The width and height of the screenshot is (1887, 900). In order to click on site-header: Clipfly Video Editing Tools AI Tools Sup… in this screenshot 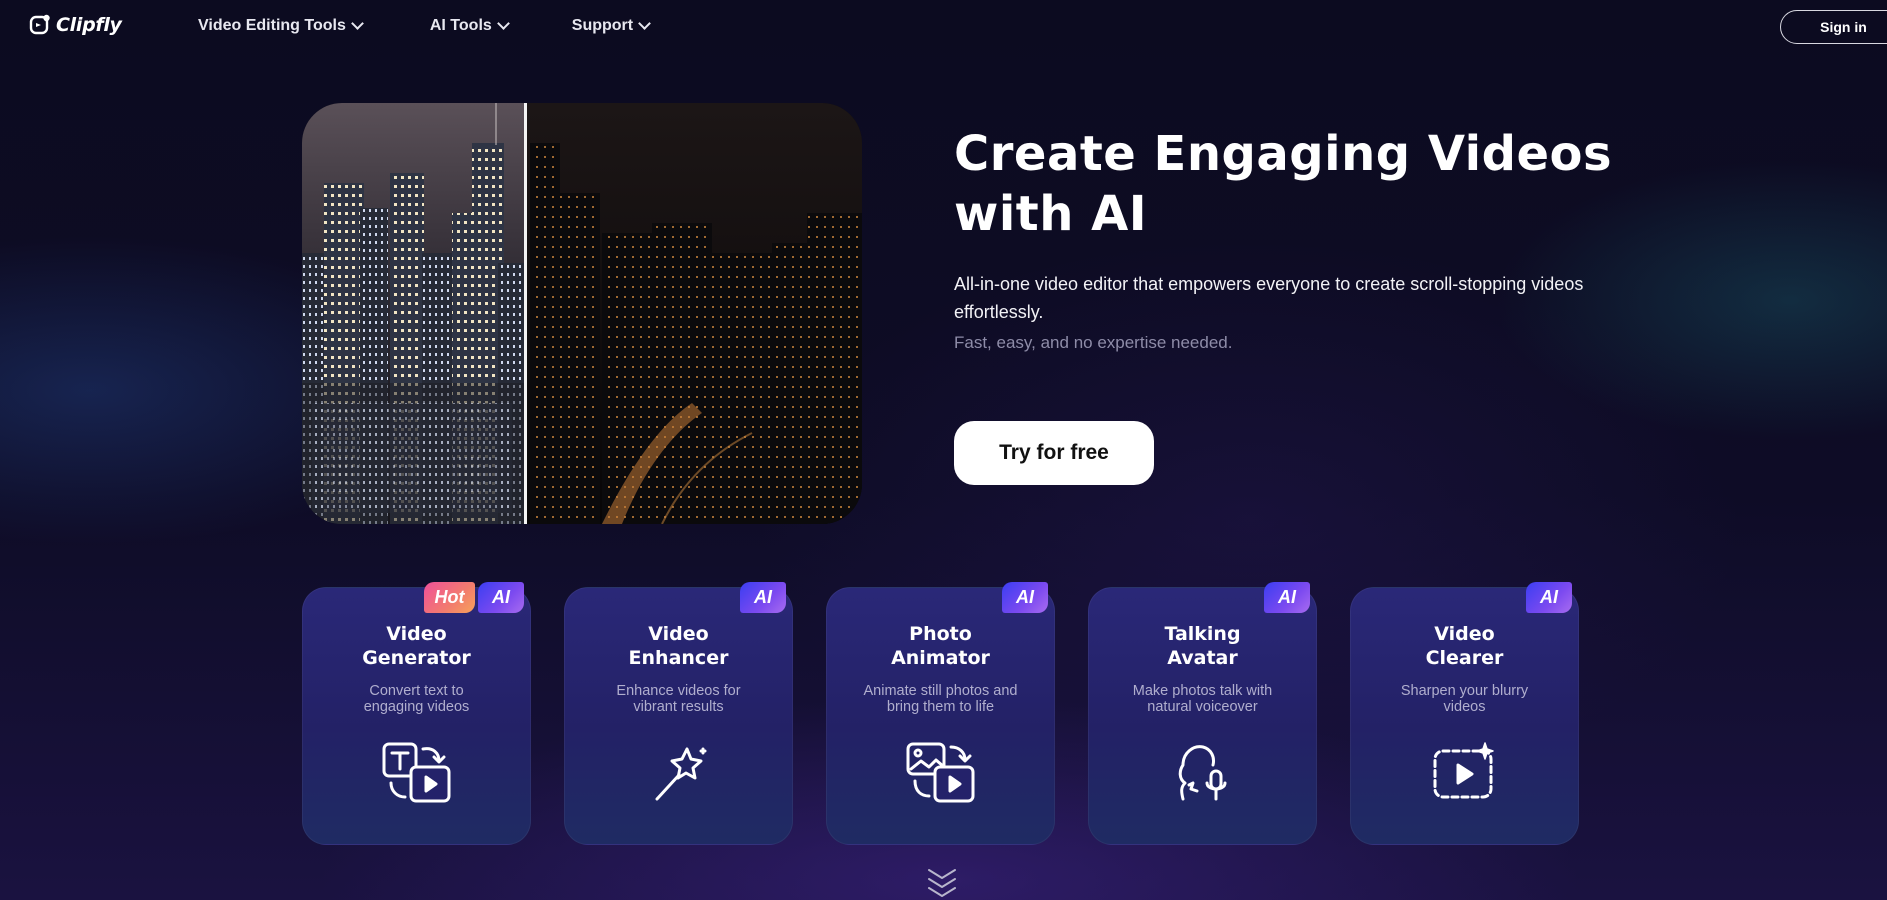, I will do `click(943, 28)`.